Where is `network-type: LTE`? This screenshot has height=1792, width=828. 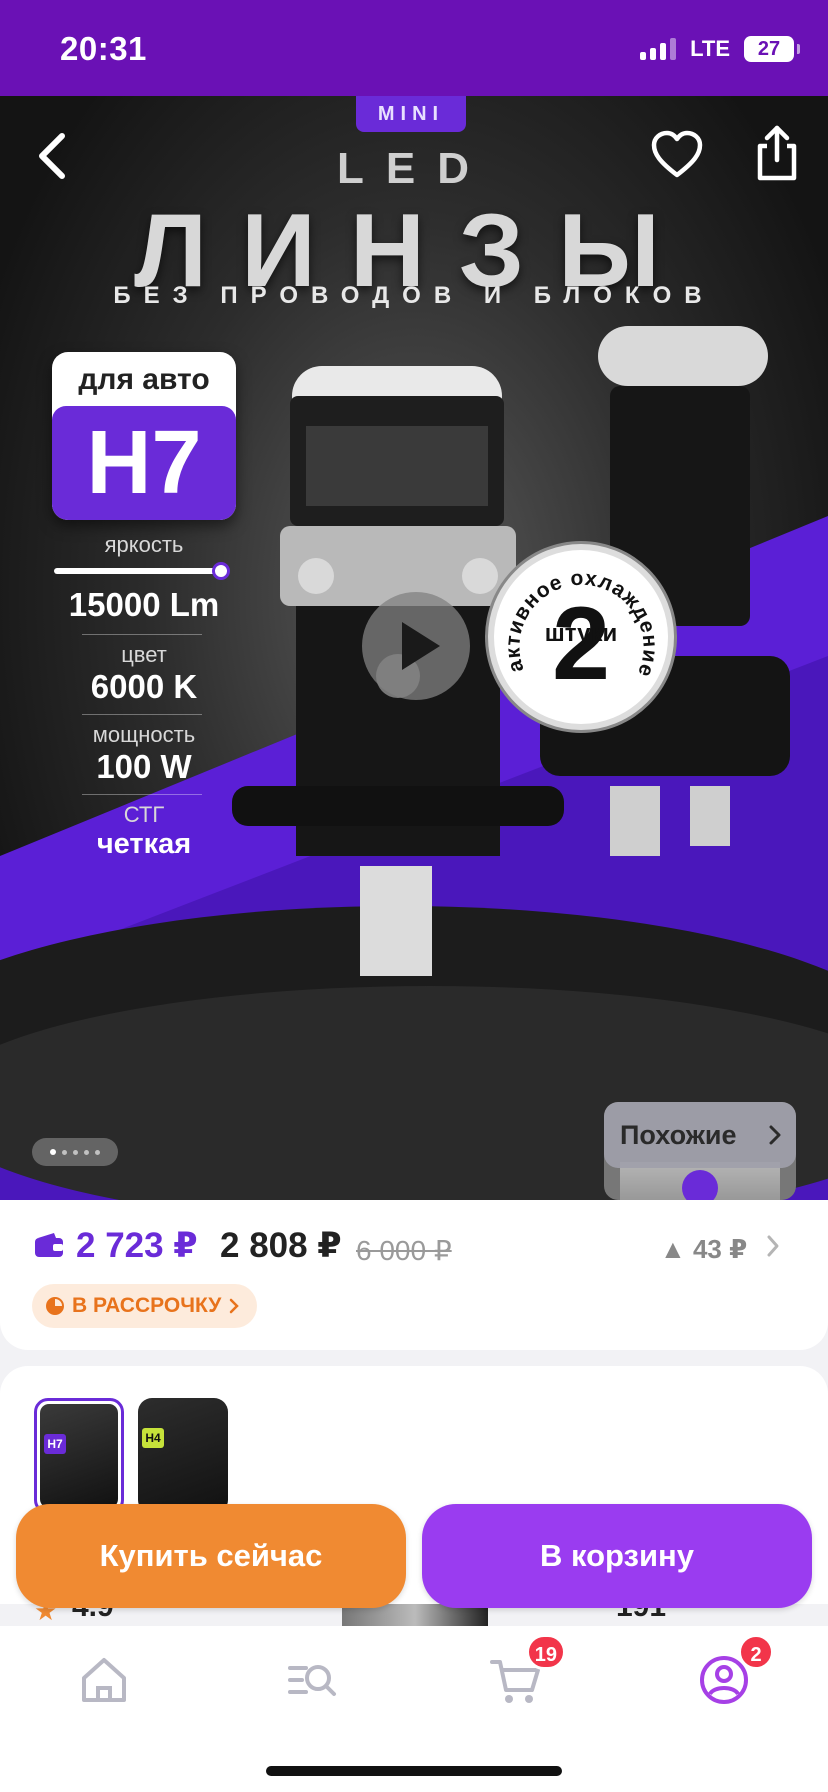 network-type: LTE is located at coordinates (710, 48).